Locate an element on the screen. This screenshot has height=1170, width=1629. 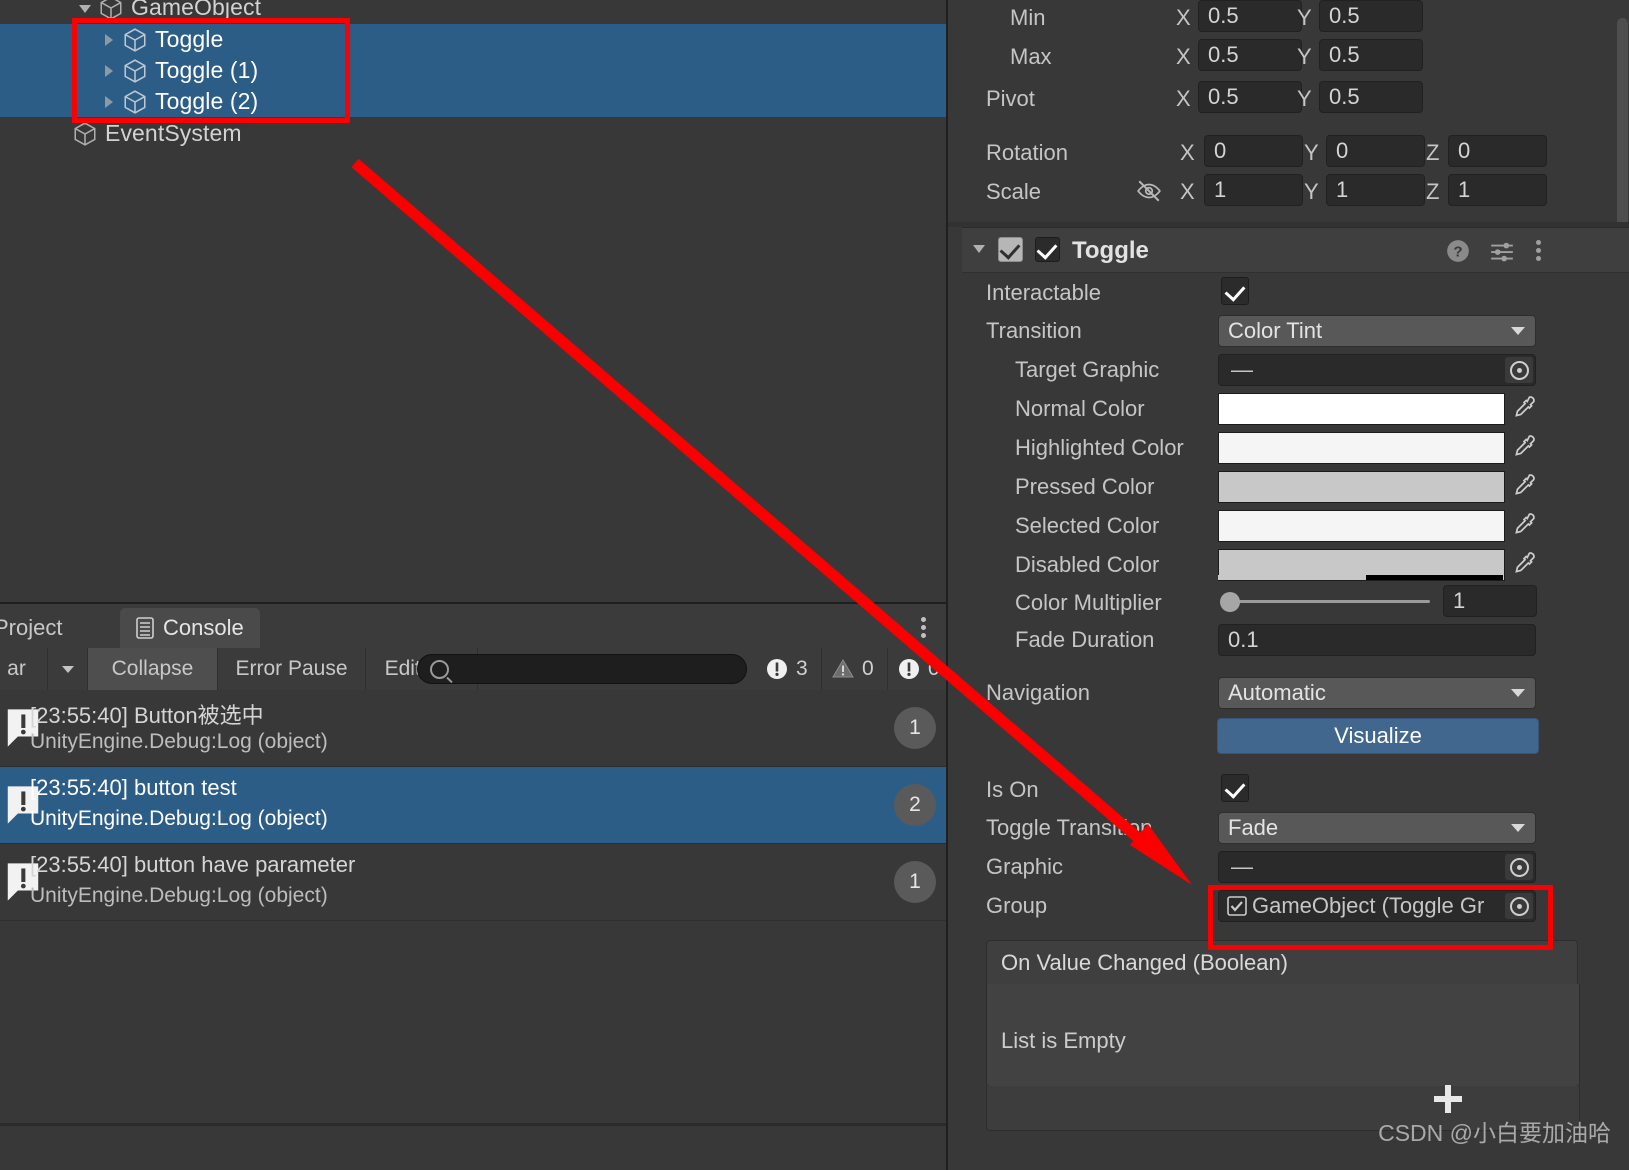
on-value-changed-body: List is Empty is located at coordinates (1283, 1035).